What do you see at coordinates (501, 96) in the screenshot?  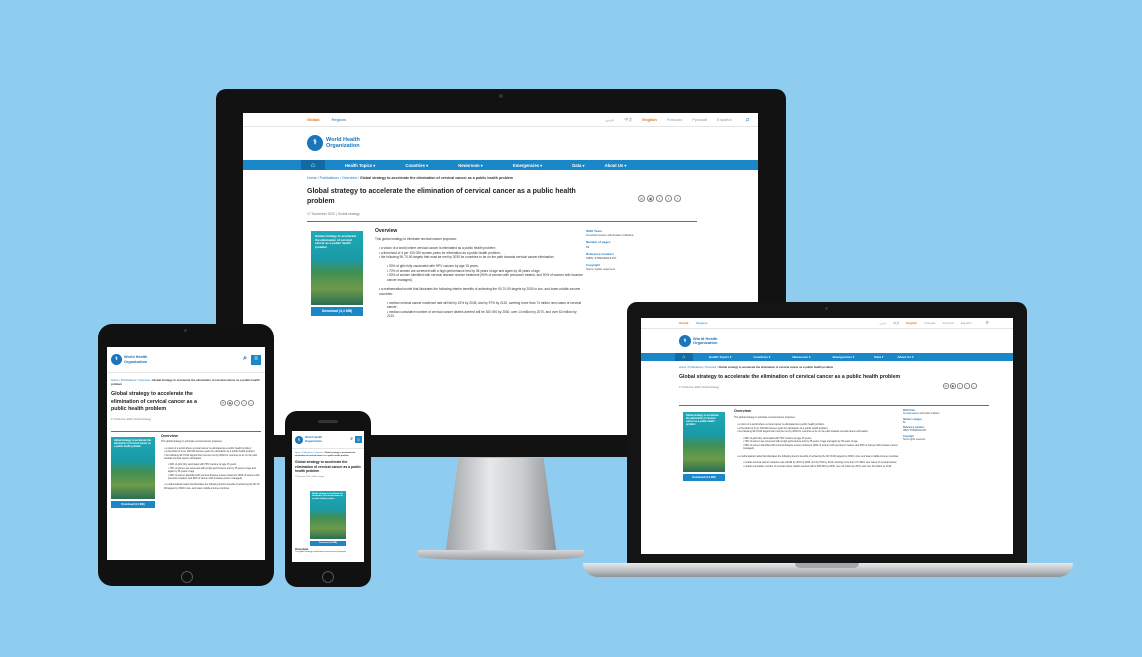 I see `camera-icon` at bounding box center [501, 96].